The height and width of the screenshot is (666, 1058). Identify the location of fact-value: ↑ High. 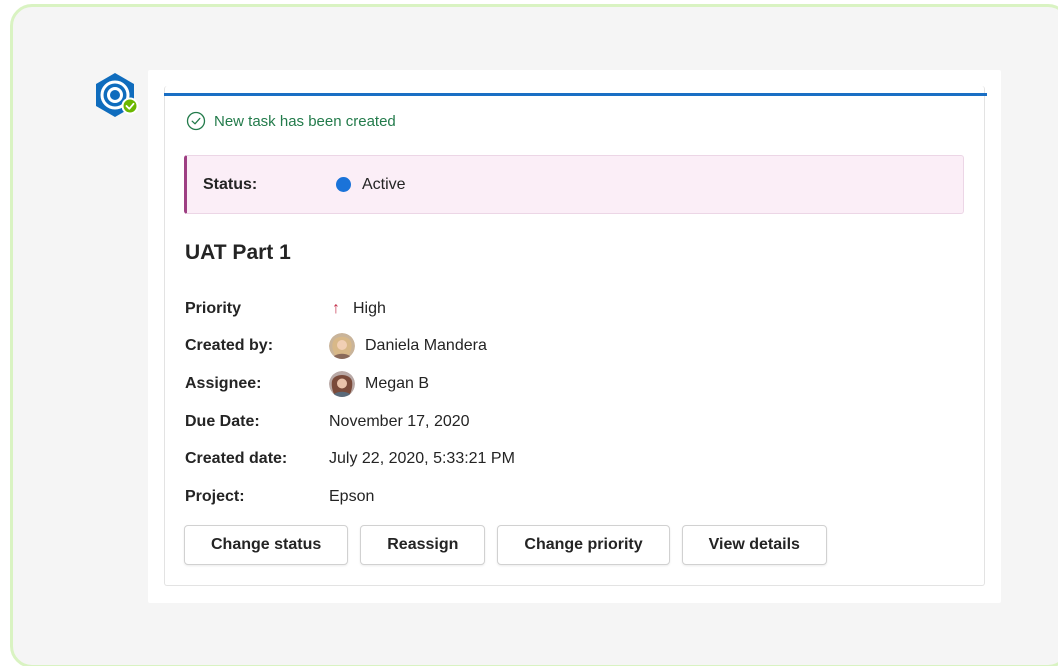
(357, 309).